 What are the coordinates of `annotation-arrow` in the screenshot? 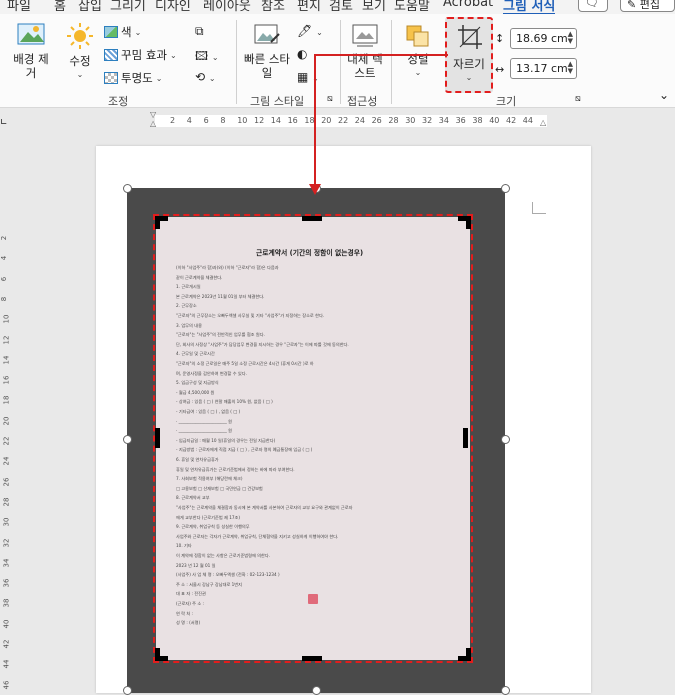 It's located at (378, 124).